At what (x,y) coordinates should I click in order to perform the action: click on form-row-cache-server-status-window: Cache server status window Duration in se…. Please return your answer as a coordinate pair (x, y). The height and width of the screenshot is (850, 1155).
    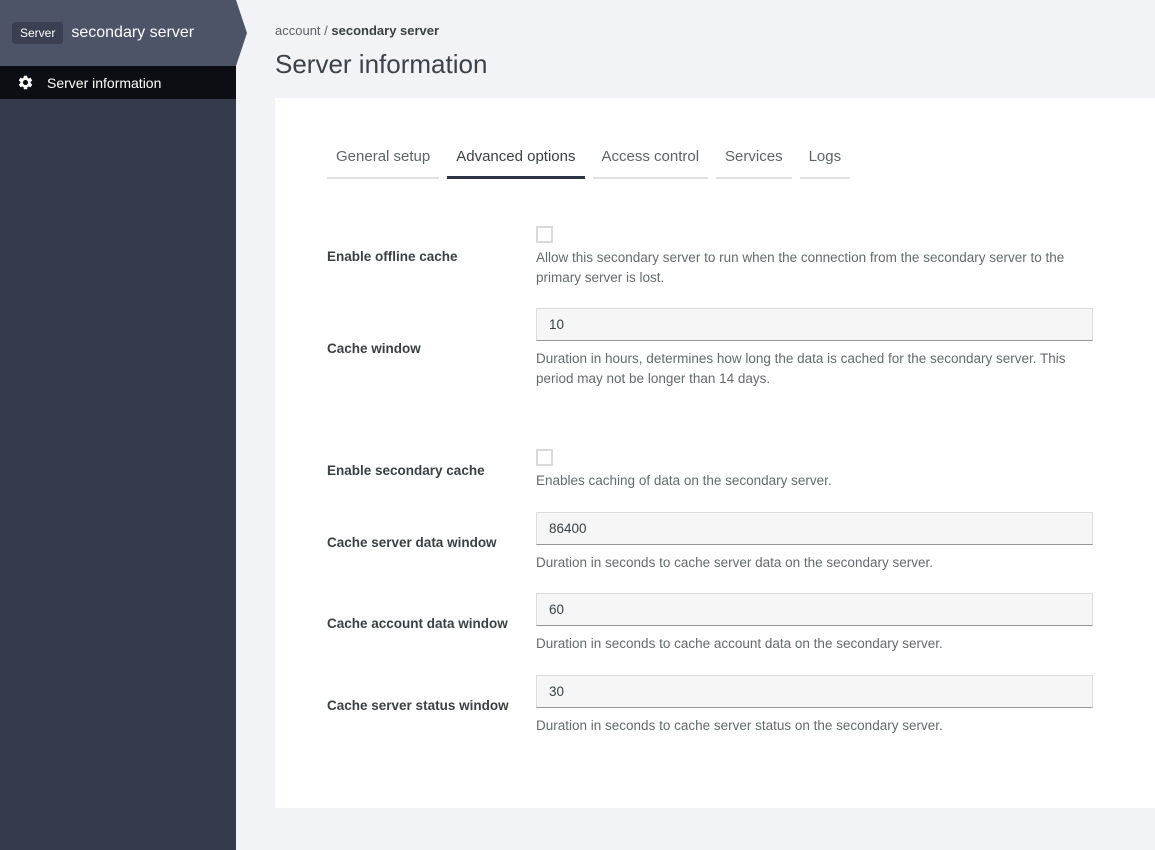
    Looking at the image, I should click on (710, 705).